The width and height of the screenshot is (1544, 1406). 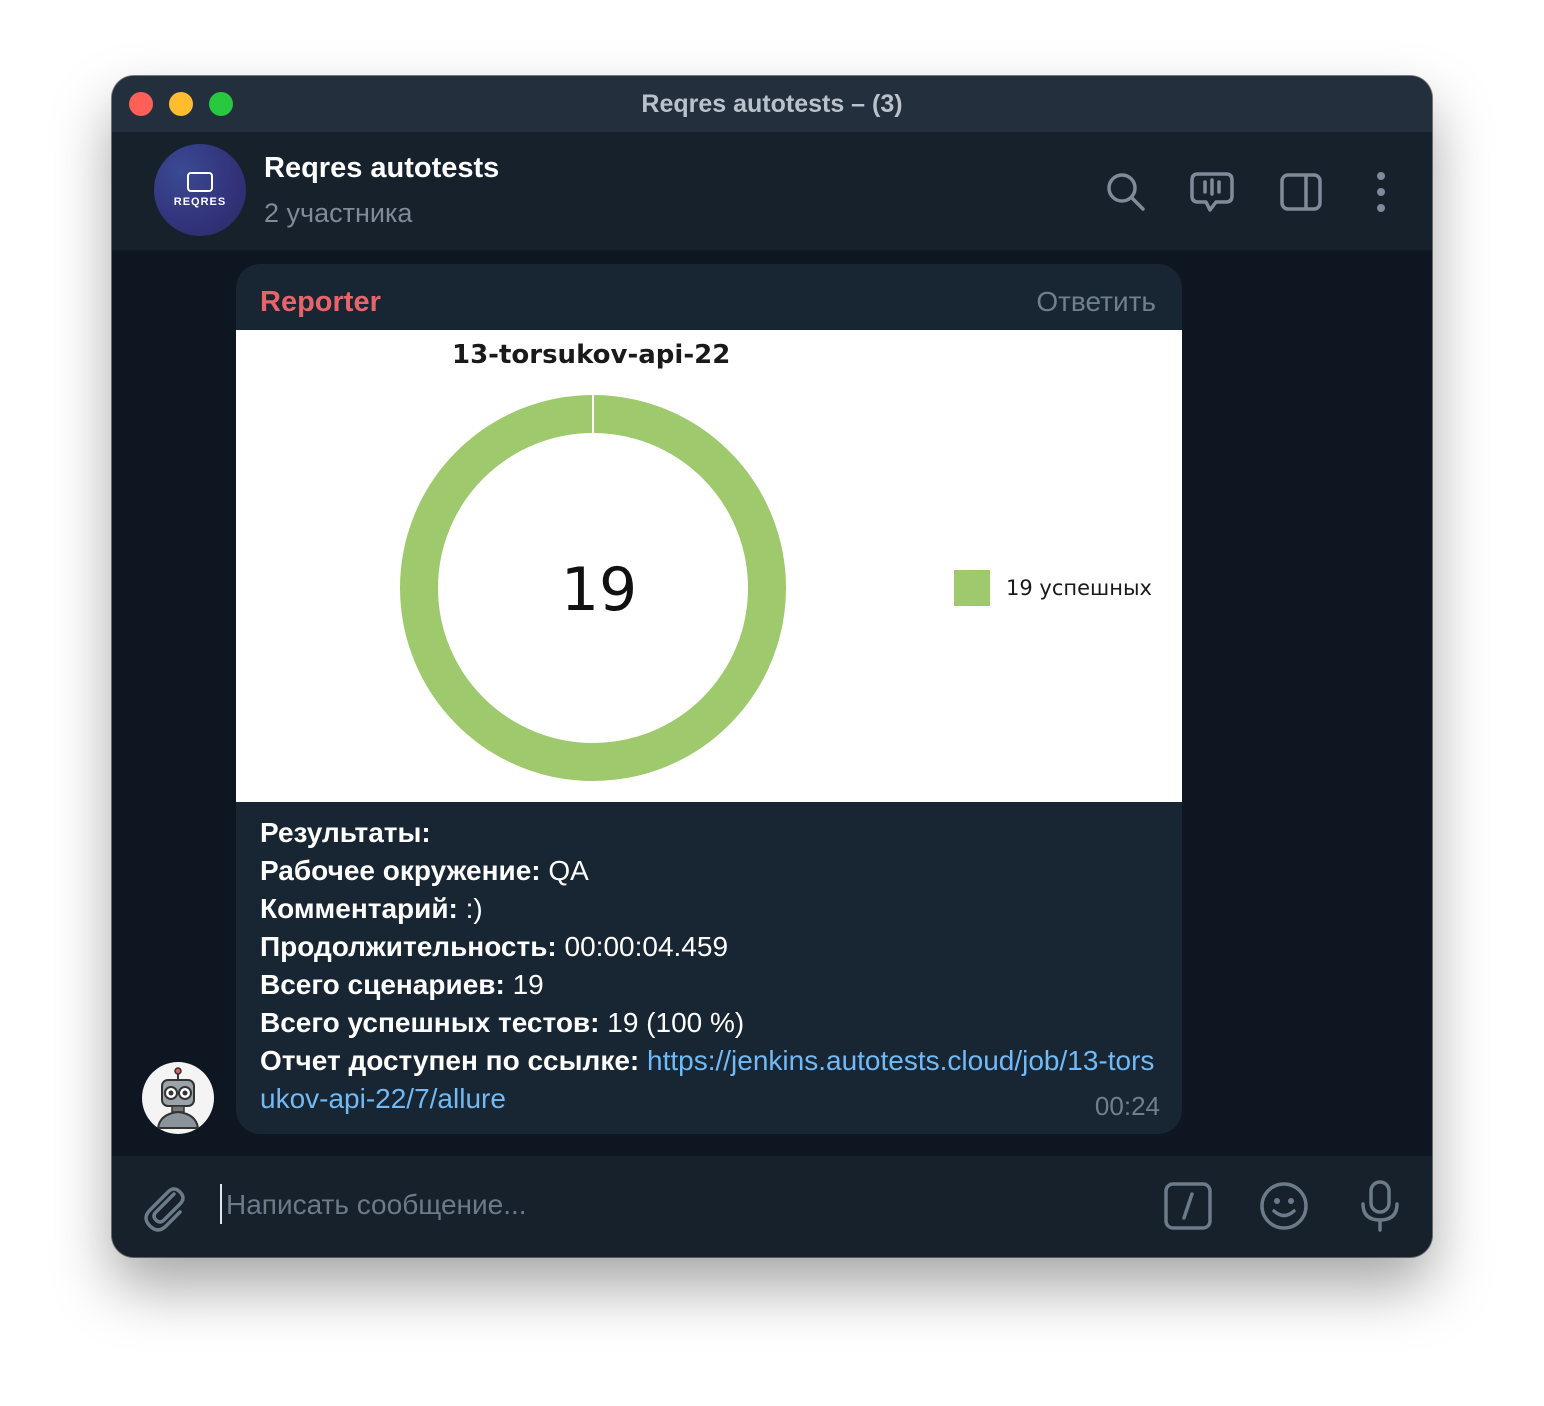 I want to click on message-line: Рабочее окружение: QA, so click(x=710, y=871).